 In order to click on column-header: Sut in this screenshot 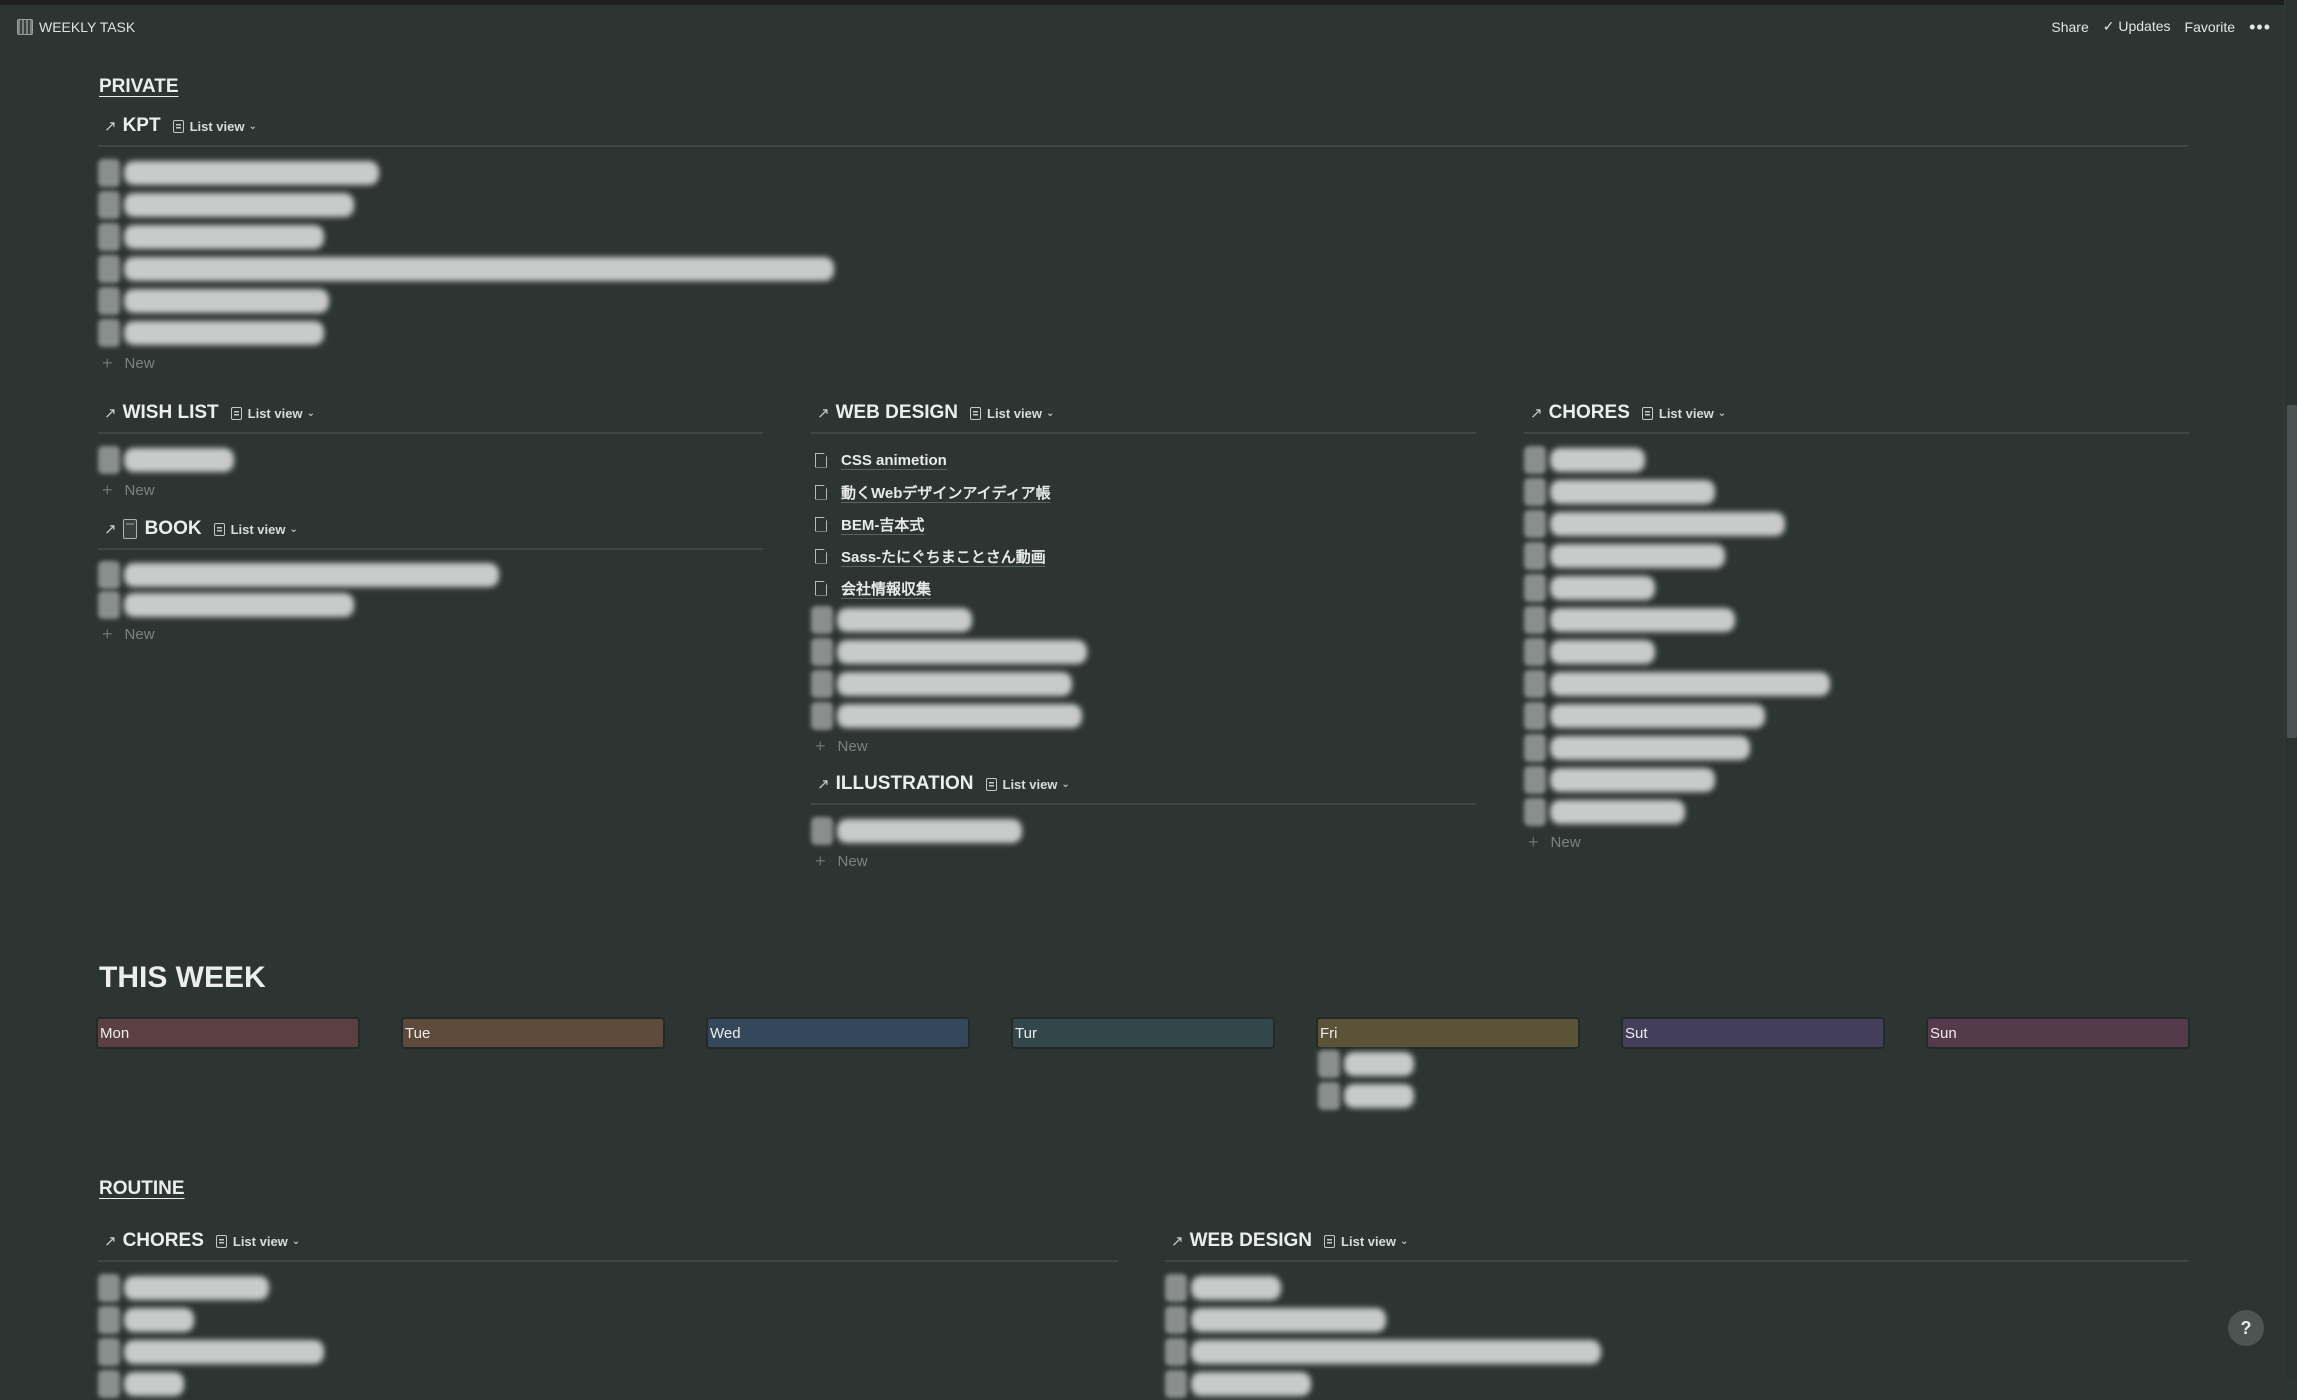, I will do `click(1753, 1033)`.